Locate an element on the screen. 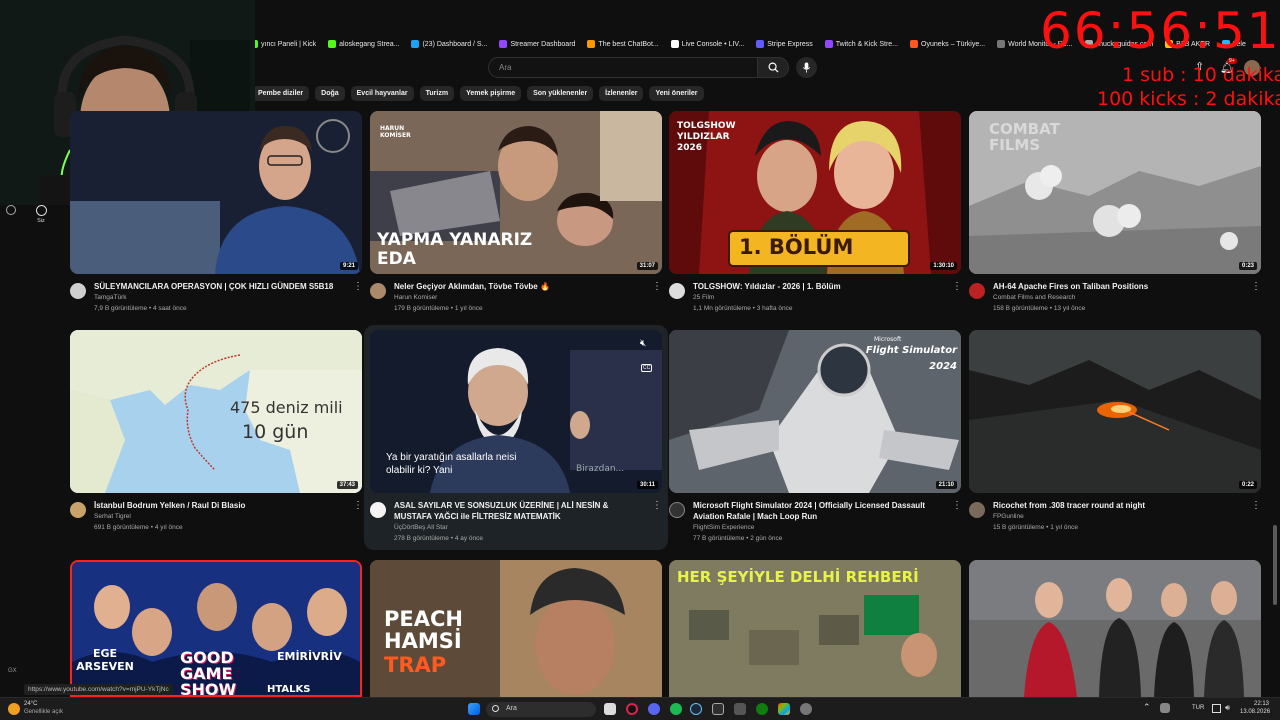 The image size is (1280, 720). filter-chip: Pembe diziler is located at coordinates (281, 93).